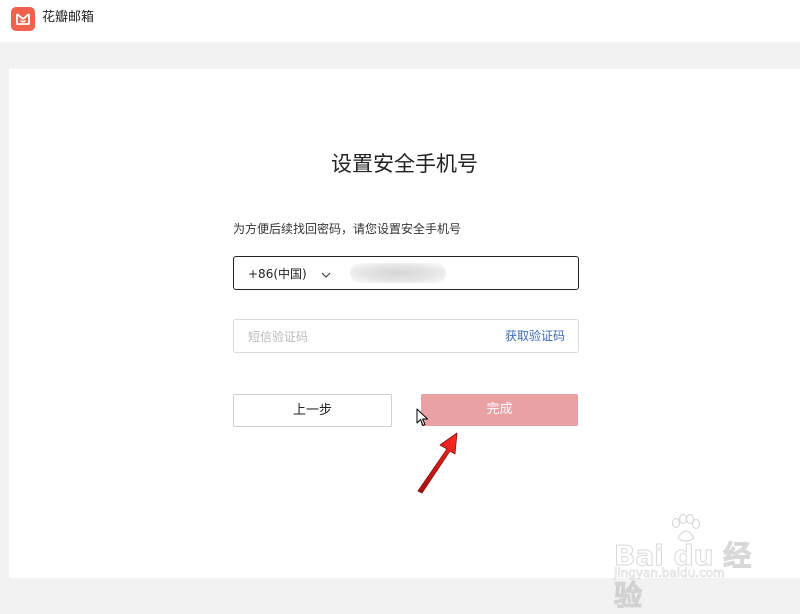 The height and width of the screenshot is (614, 800). I want to click on baidu-jingyan-watermark: Bai du 经验 jingyan.baidu.com, so click(692, 563).